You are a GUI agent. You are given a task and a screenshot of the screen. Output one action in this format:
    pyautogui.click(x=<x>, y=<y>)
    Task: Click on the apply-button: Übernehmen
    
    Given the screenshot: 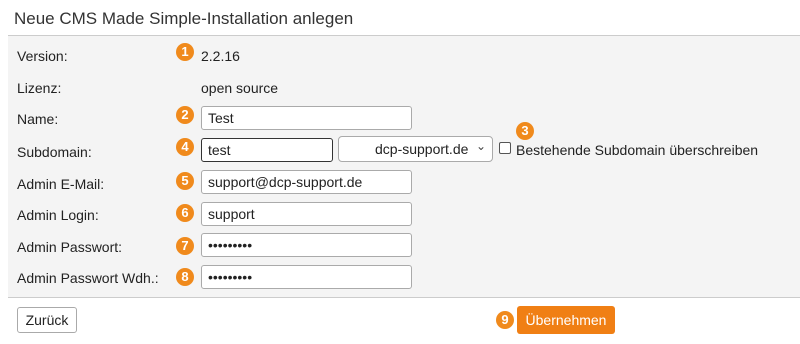 What is the action you would take?
    pyautogui.click(x=566, y=320)
    